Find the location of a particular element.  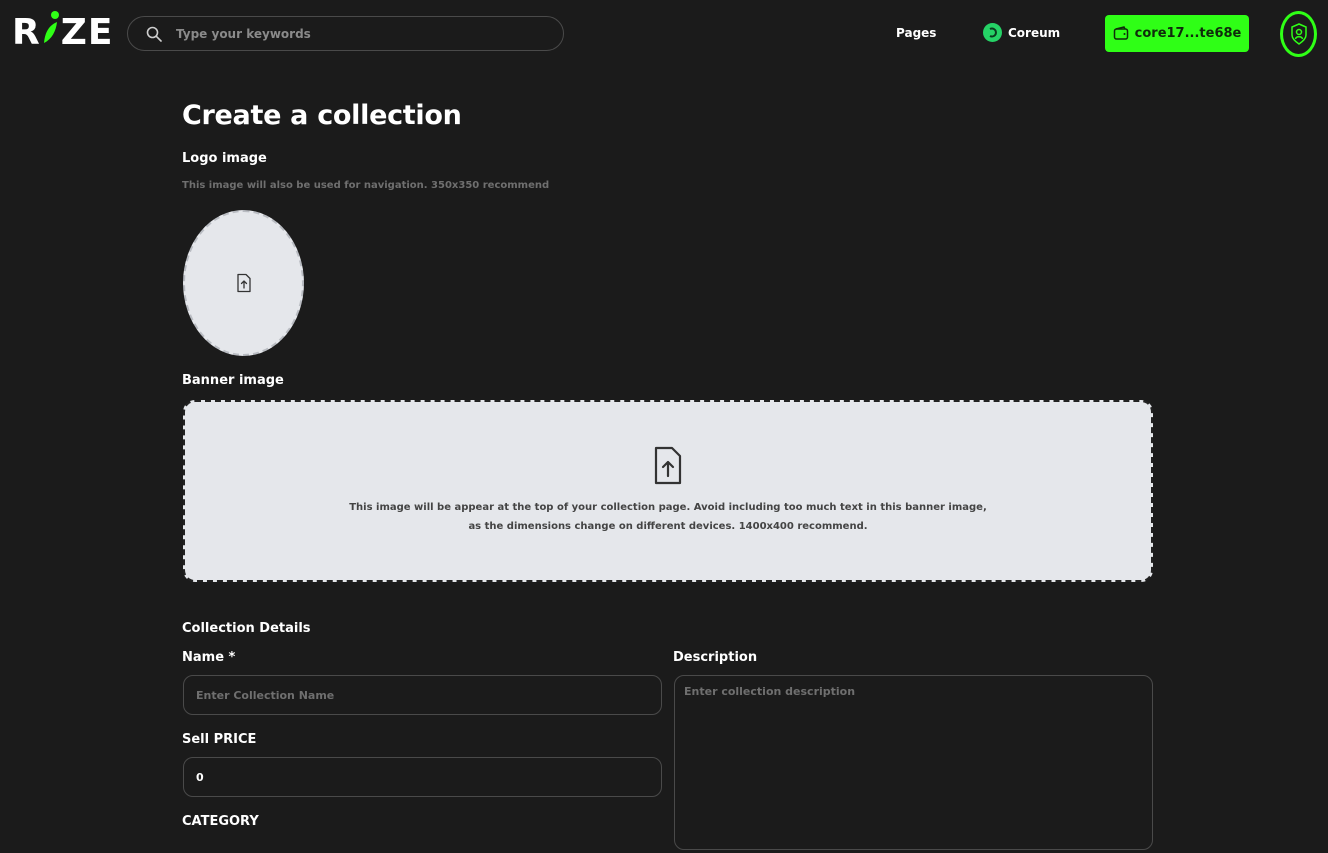

user-shield-icon is located at coordinates (1298, 34).